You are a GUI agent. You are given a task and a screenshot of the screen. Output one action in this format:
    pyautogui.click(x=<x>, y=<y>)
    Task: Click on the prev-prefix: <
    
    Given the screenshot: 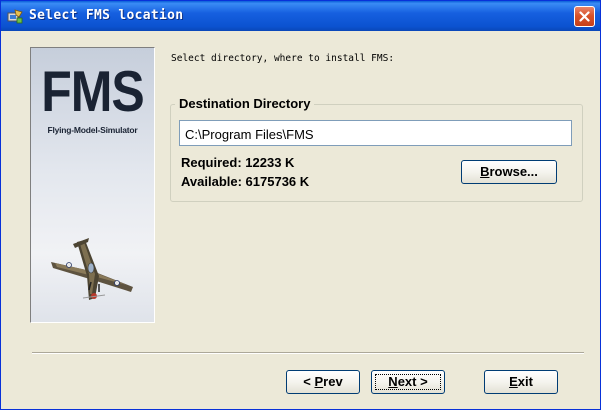 What is the action you would take?
    pyautogui.click(x=309, y=381)
    